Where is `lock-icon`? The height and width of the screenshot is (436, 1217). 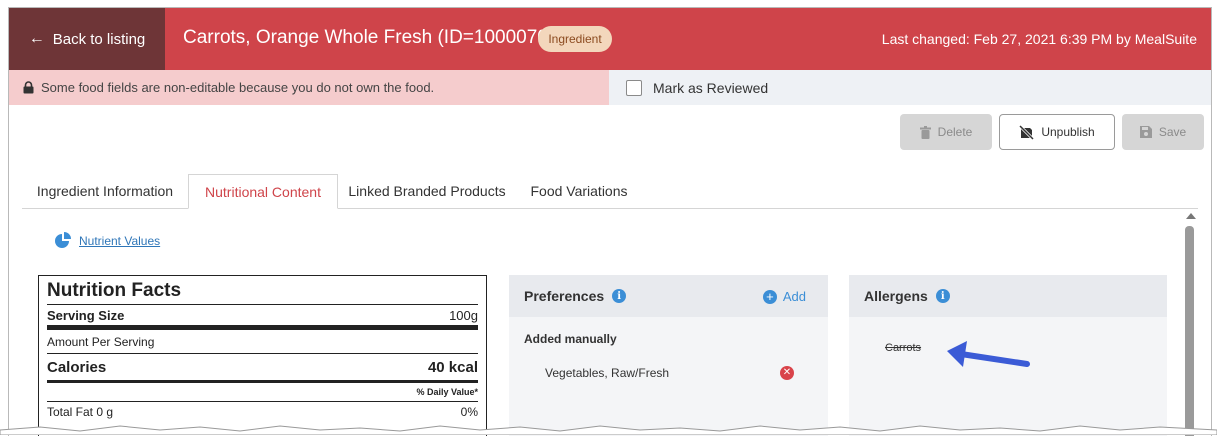
lock-icon is located at coordinates (28, 87).